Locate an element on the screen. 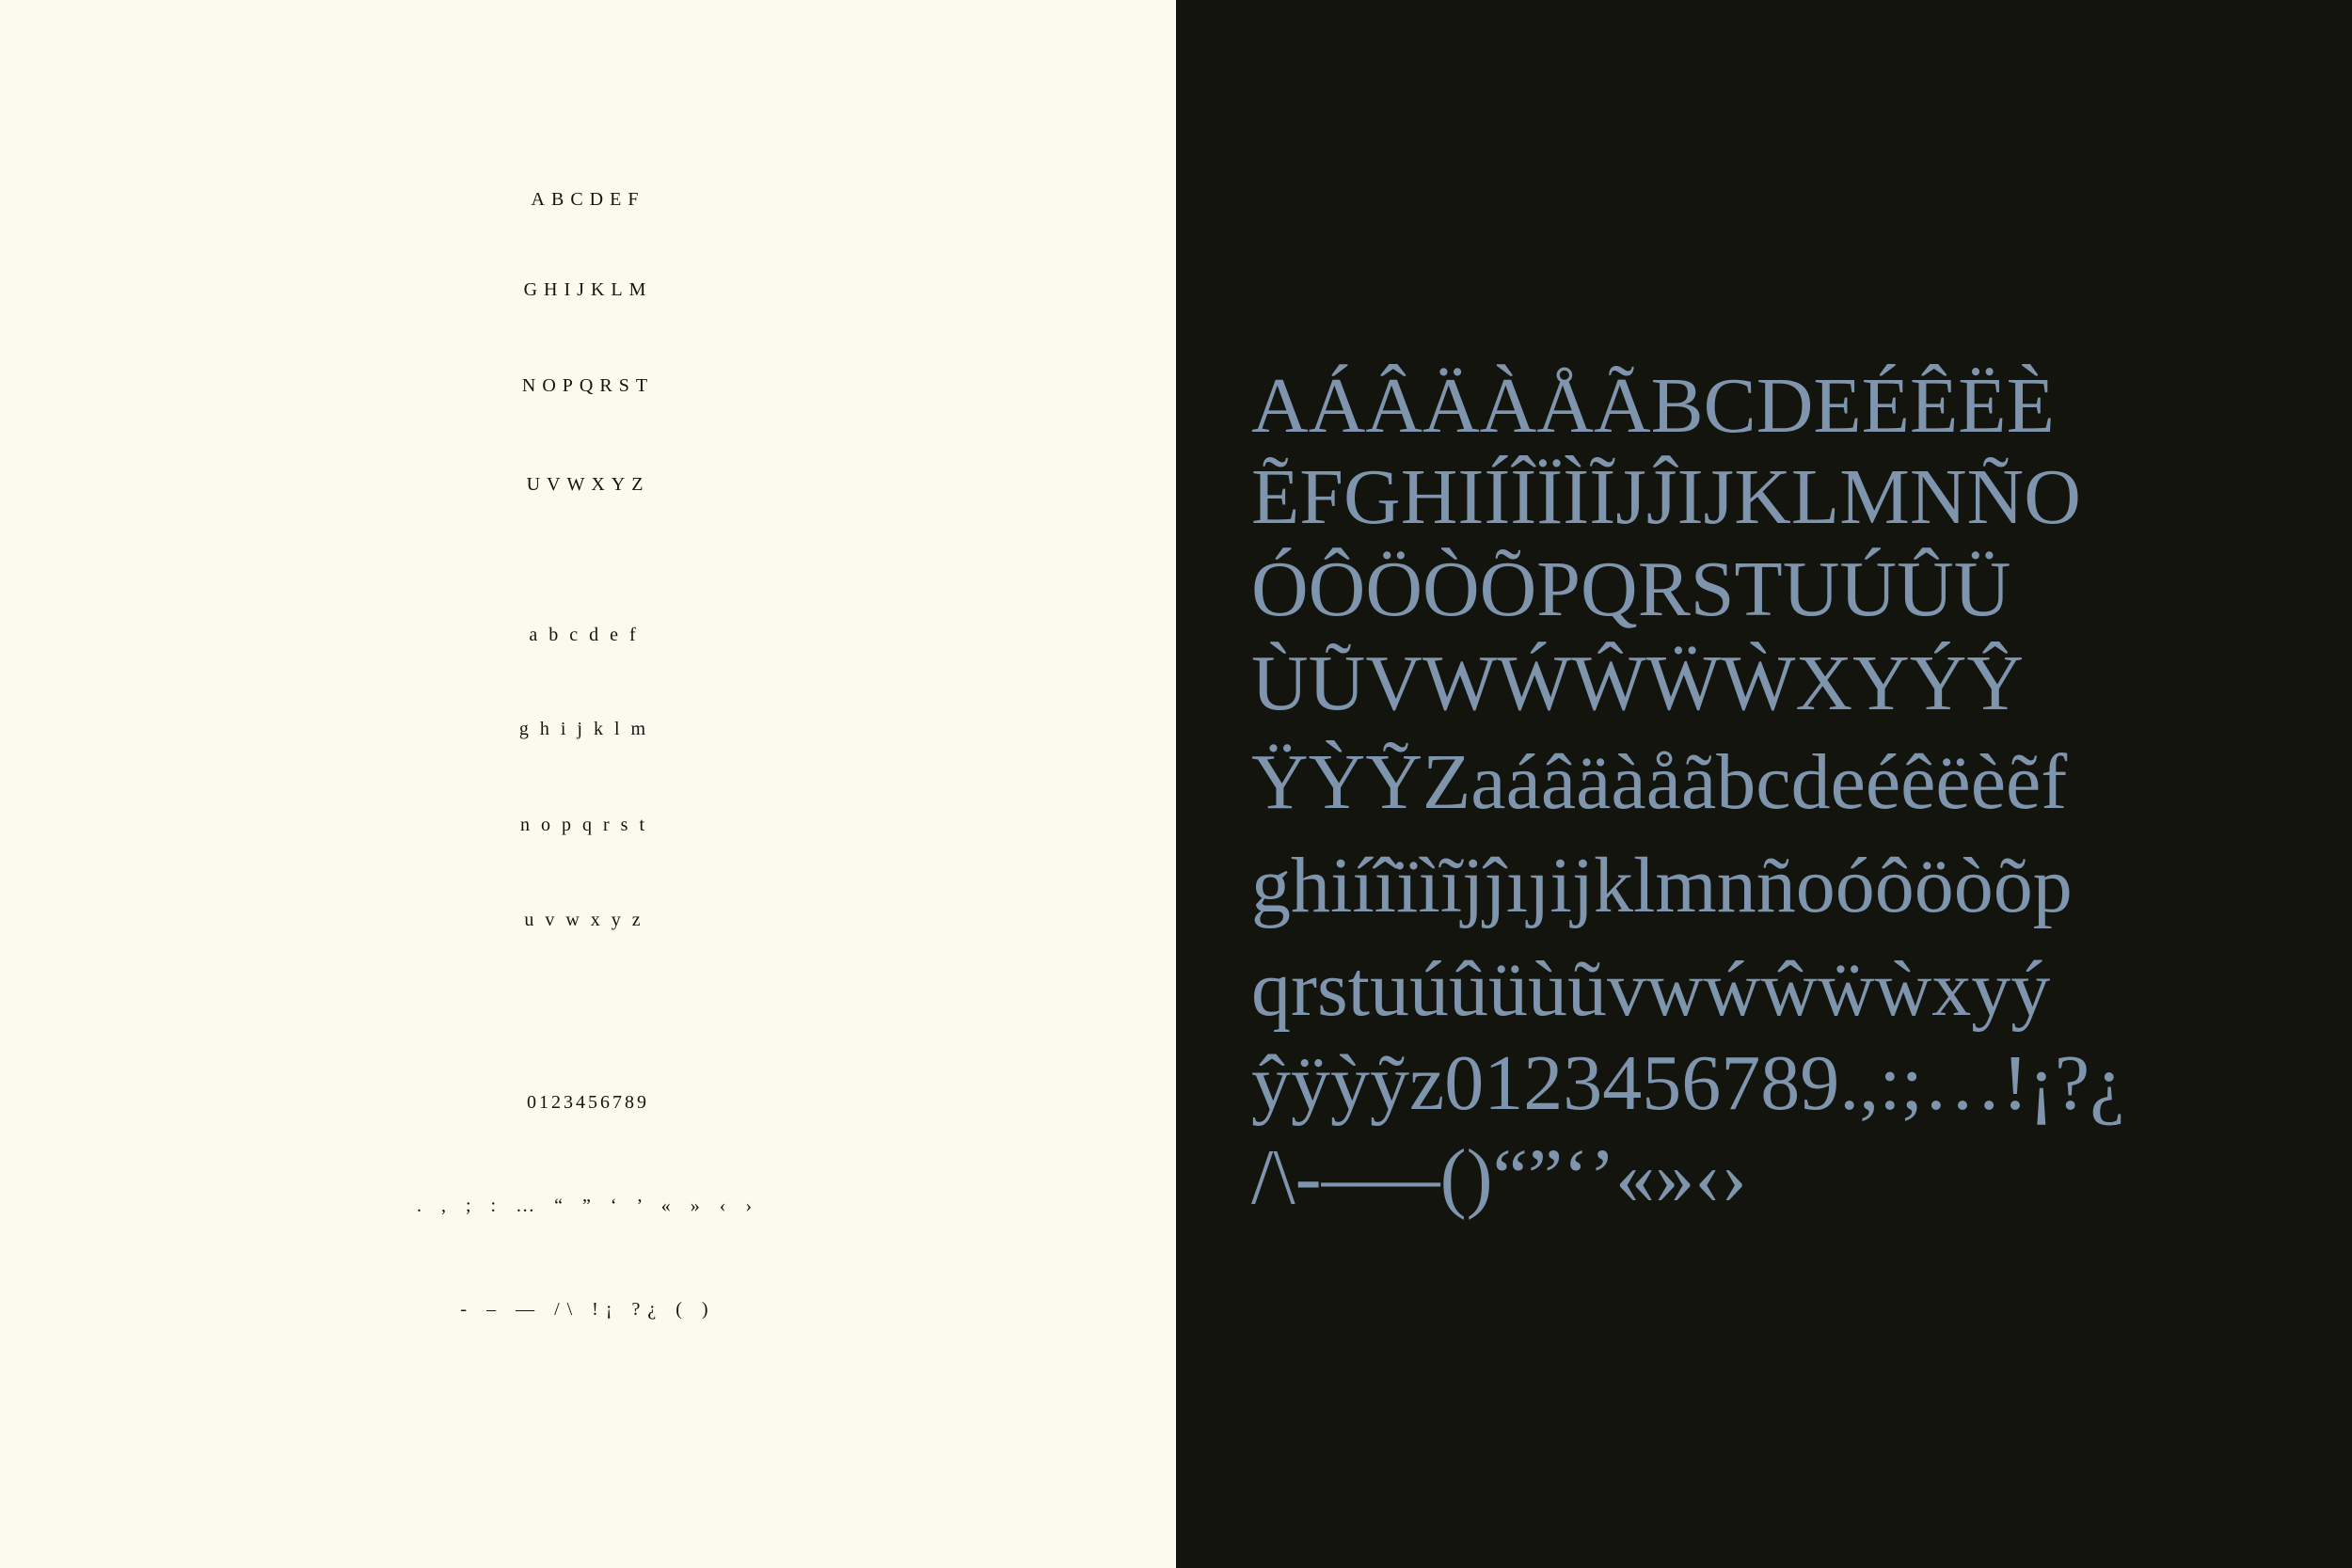 The width and height of the screenshot is (2352, 1568). punctuation-line-1: . , ; : … “ ” ‘ ’ « » ‹ › is located at coordinates (588, 1206).